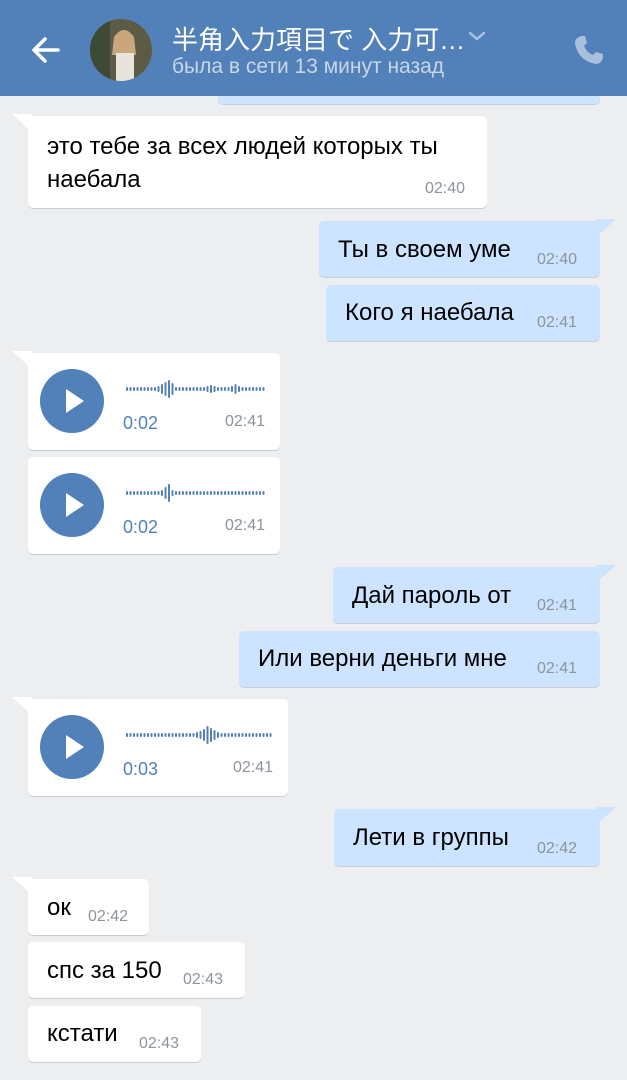 The height and width of the screenshot is (1080, 627). I want to click on message-outgoing: Лети в группы 02:42, so click(467, 837).